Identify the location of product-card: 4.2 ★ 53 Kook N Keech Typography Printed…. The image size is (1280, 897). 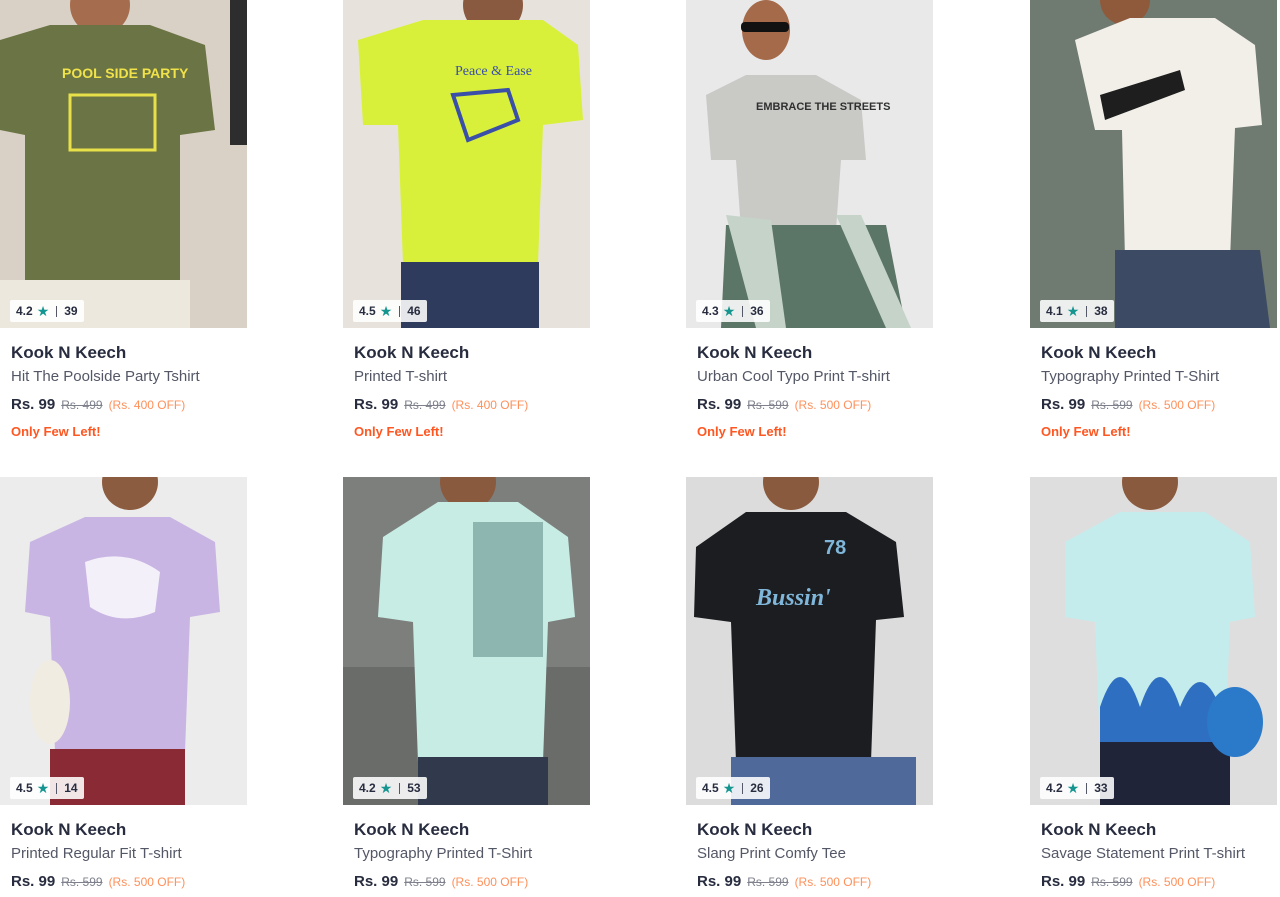
(466, 683).